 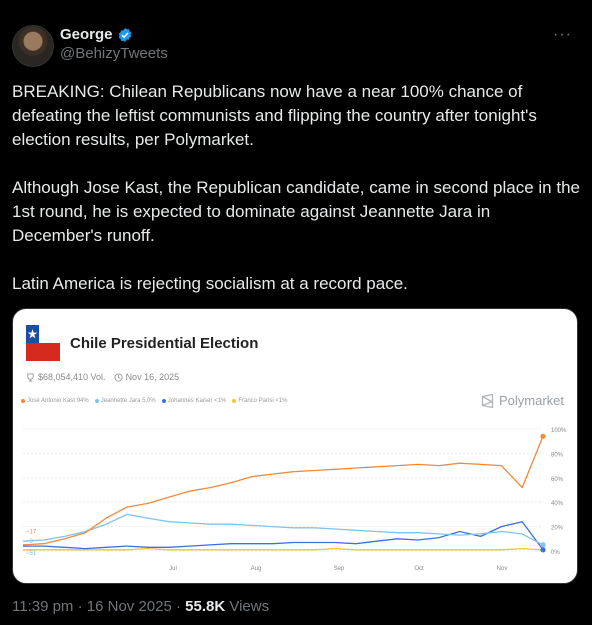 I want to click on legend-label: Johannes Kaiser <1%, so click(x=197, y=401).